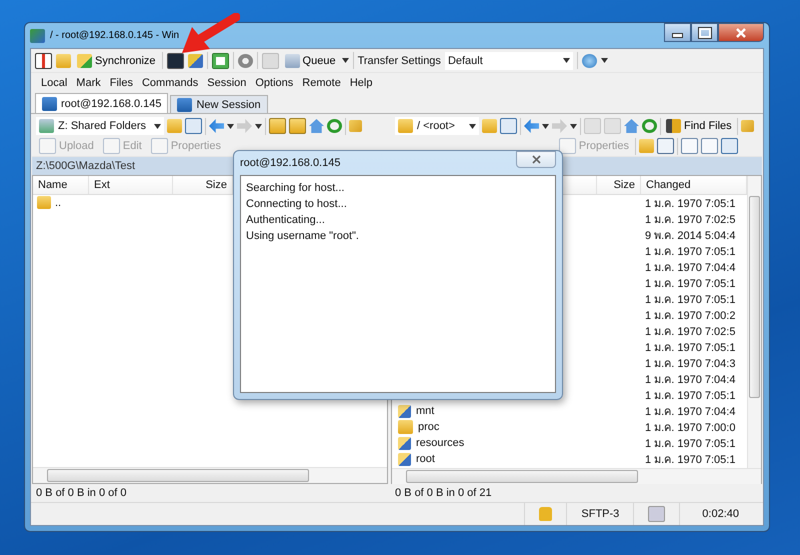 Image resolution: width=800 pixels, height=555 pixels. I want to click on column-header: Ext, so click(131, 185).